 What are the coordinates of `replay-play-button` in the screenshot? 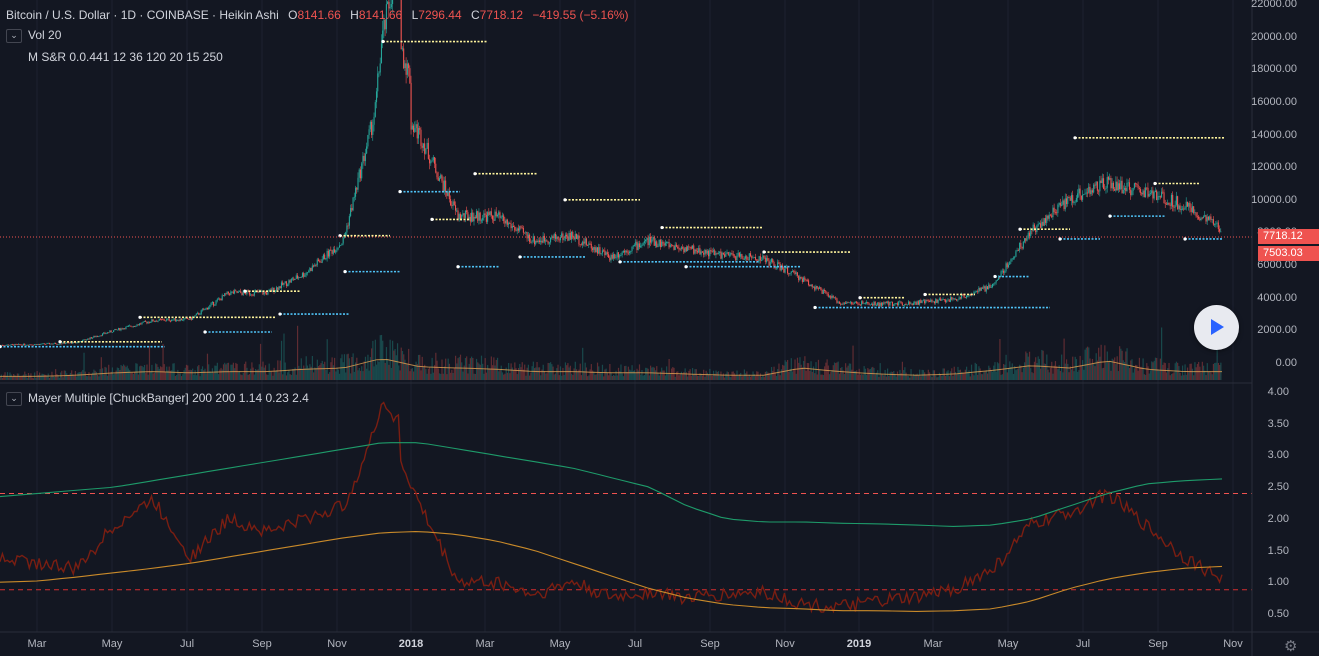 It's located at (1216, 327).